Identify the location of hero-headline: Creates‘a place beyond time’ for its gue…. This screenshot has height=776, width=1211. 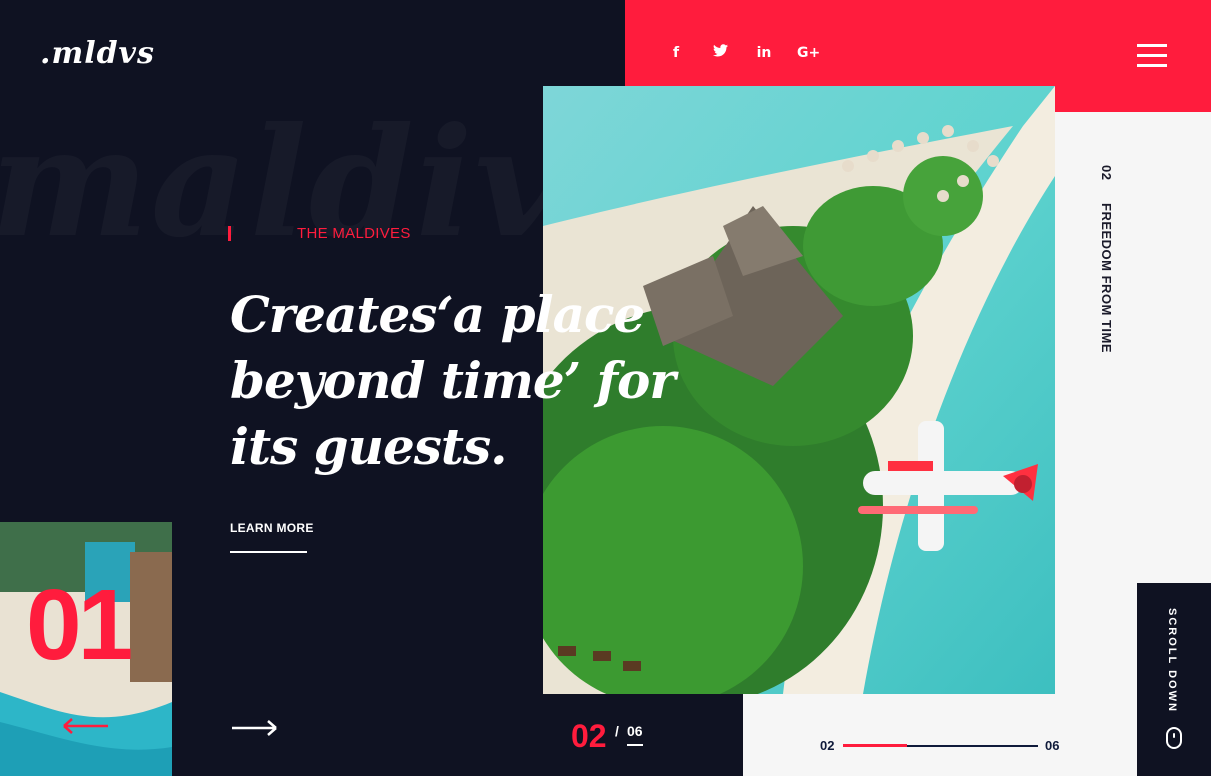
(453, 381).